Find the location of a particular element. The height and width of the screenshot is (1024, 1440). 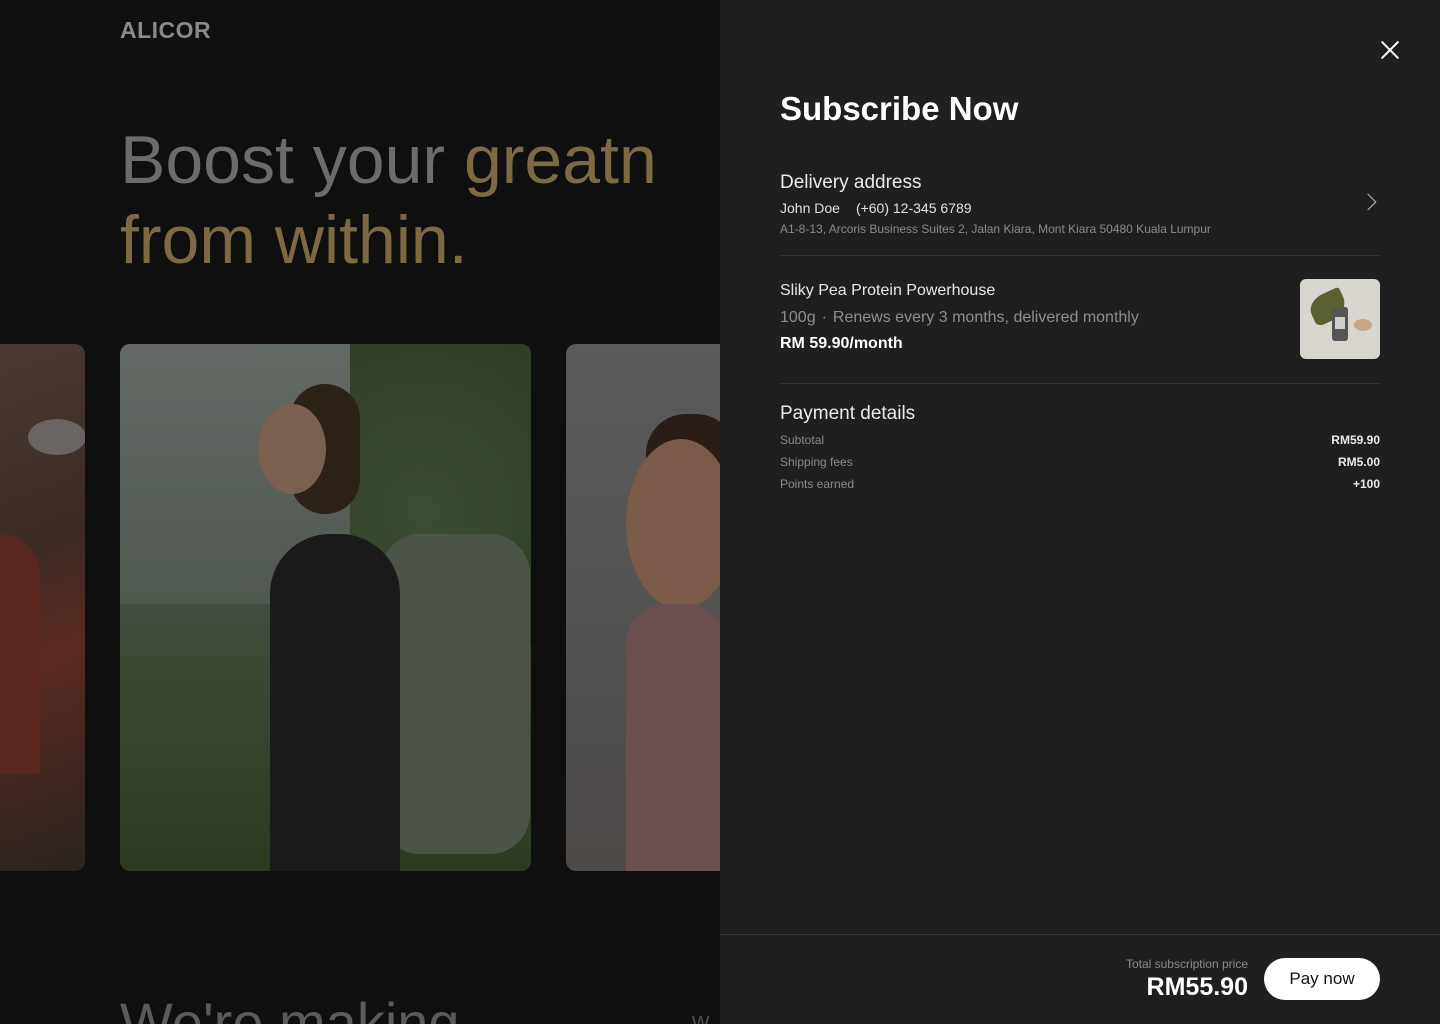

panel-title: Subscribe Now is located at coordinates (899, 108).